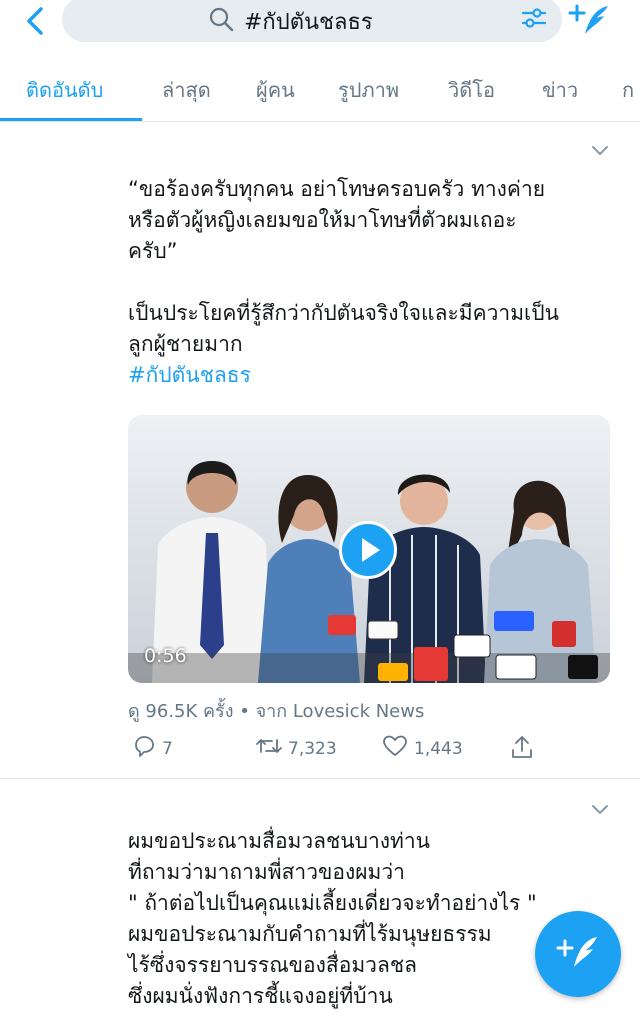 Image resolution: width=640 pixels, height=1019 pixels. Describe the element at coordinates (221, 21) in the screenshot. I see `search-icon` at that location.